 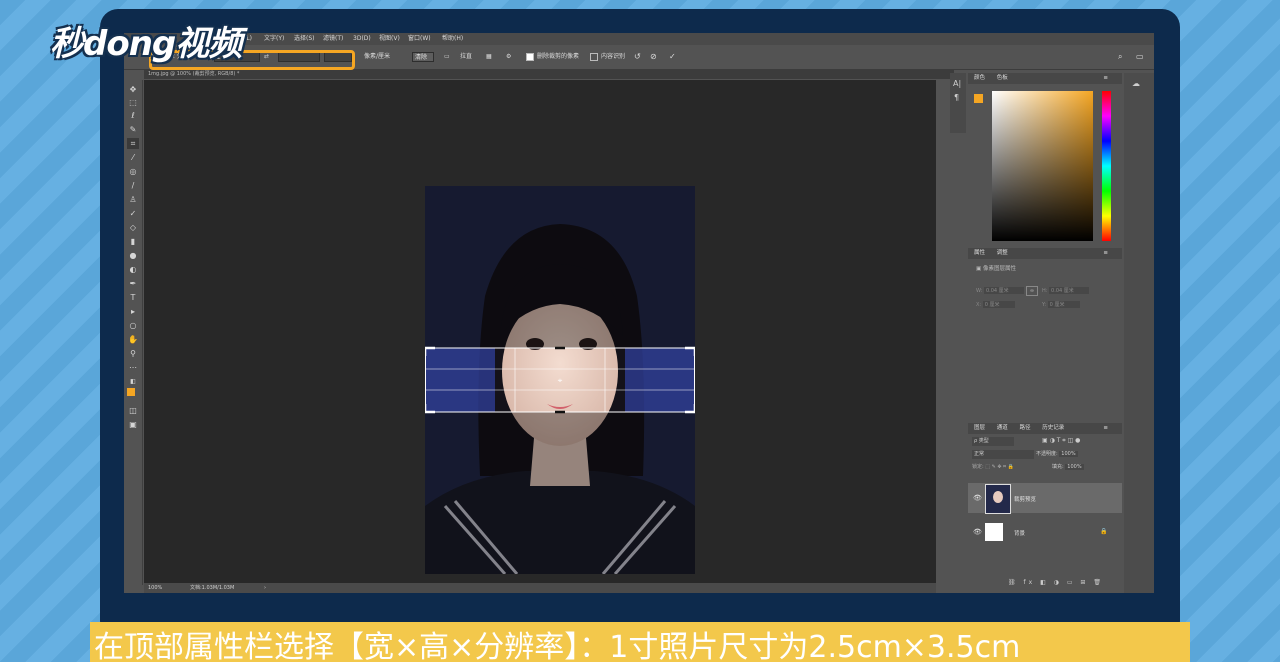 I want to click on menu-select: 选择(S), so click(x=304, y=39).